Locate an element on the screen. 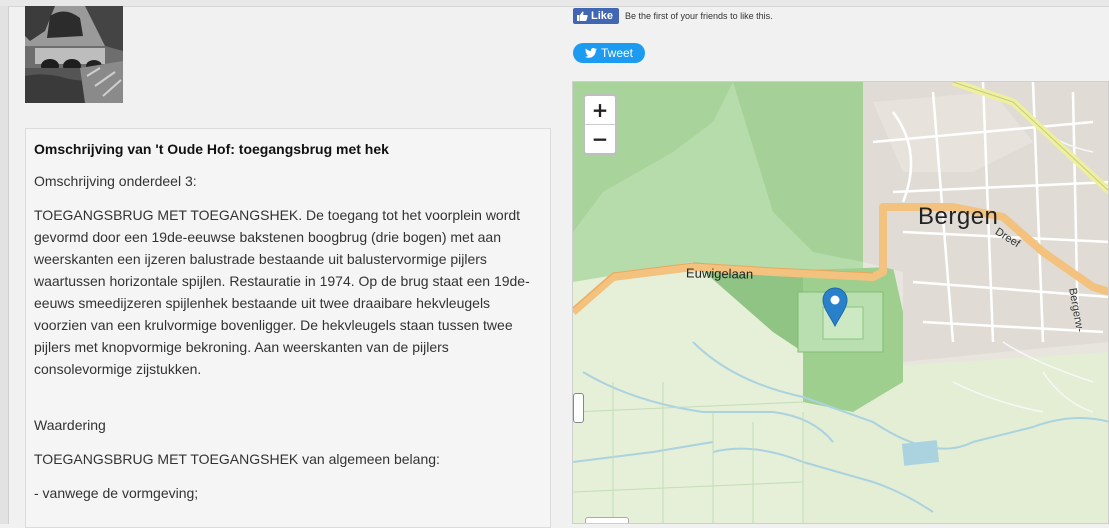 The height and width of the screenshot is (528, 1109). twitter-bird-icon is located at coordinates (590, 53).